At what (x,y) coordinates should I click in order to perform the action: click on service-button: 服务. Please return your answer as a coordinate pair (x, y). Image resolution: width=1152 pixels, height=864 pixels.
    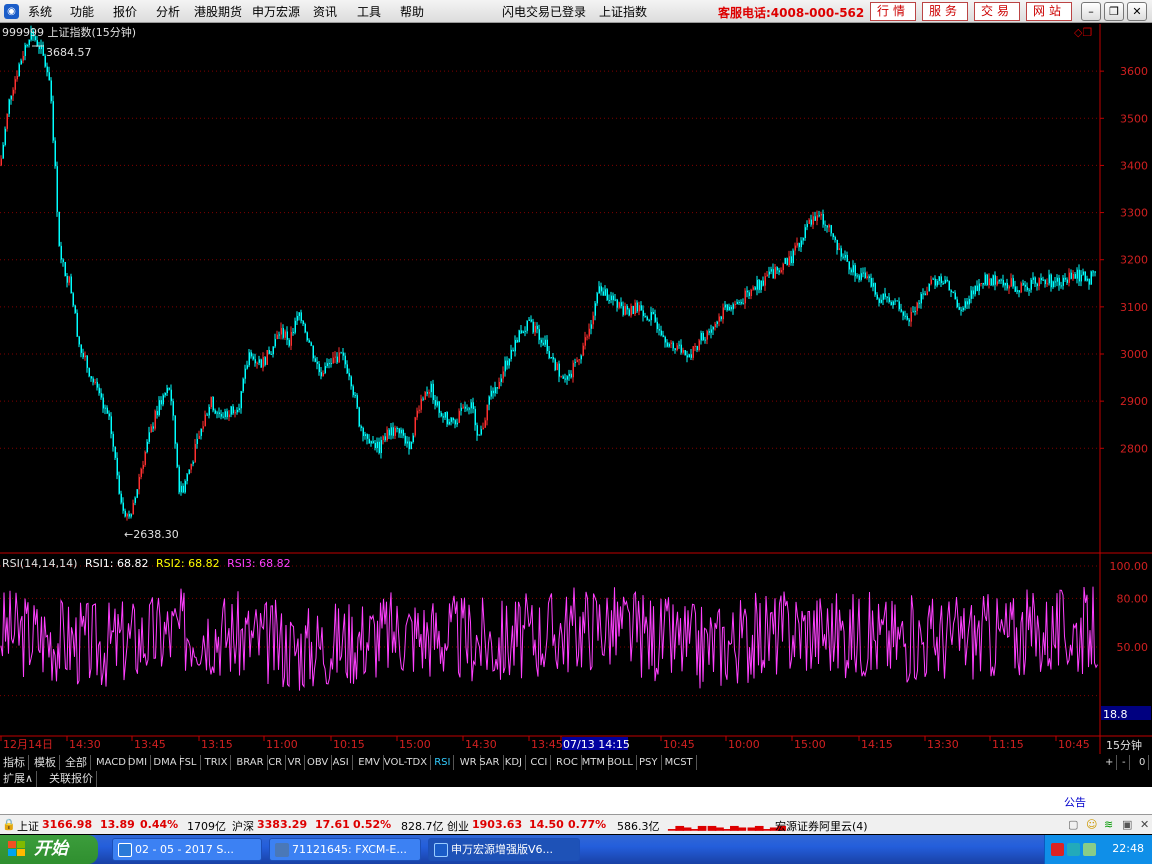
    Looking at the image, I should click on (945, 11).